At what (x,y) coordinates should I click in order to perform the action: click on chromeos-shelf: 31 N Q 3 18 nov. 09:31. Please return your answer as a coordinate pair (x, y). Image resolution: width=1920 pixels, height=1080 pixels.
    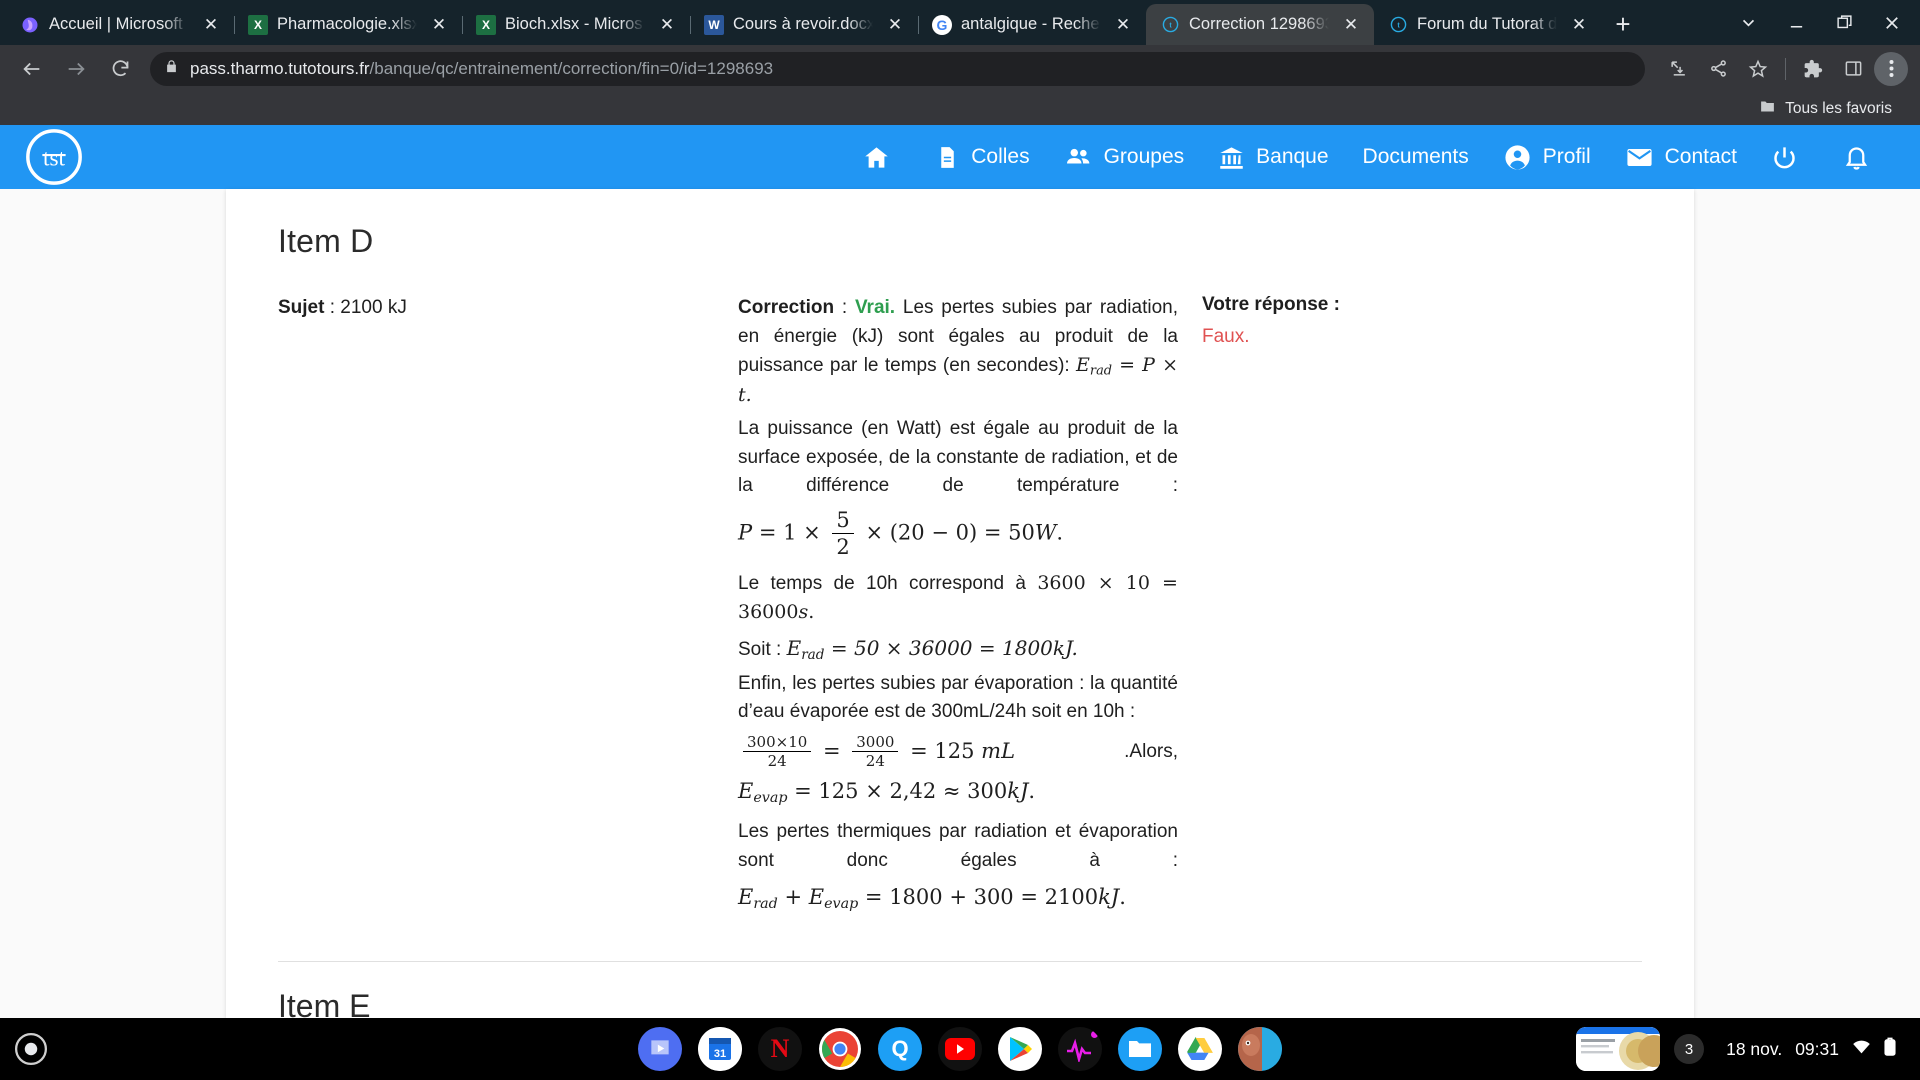
    Looking at the image, I should click on (960, 1049).